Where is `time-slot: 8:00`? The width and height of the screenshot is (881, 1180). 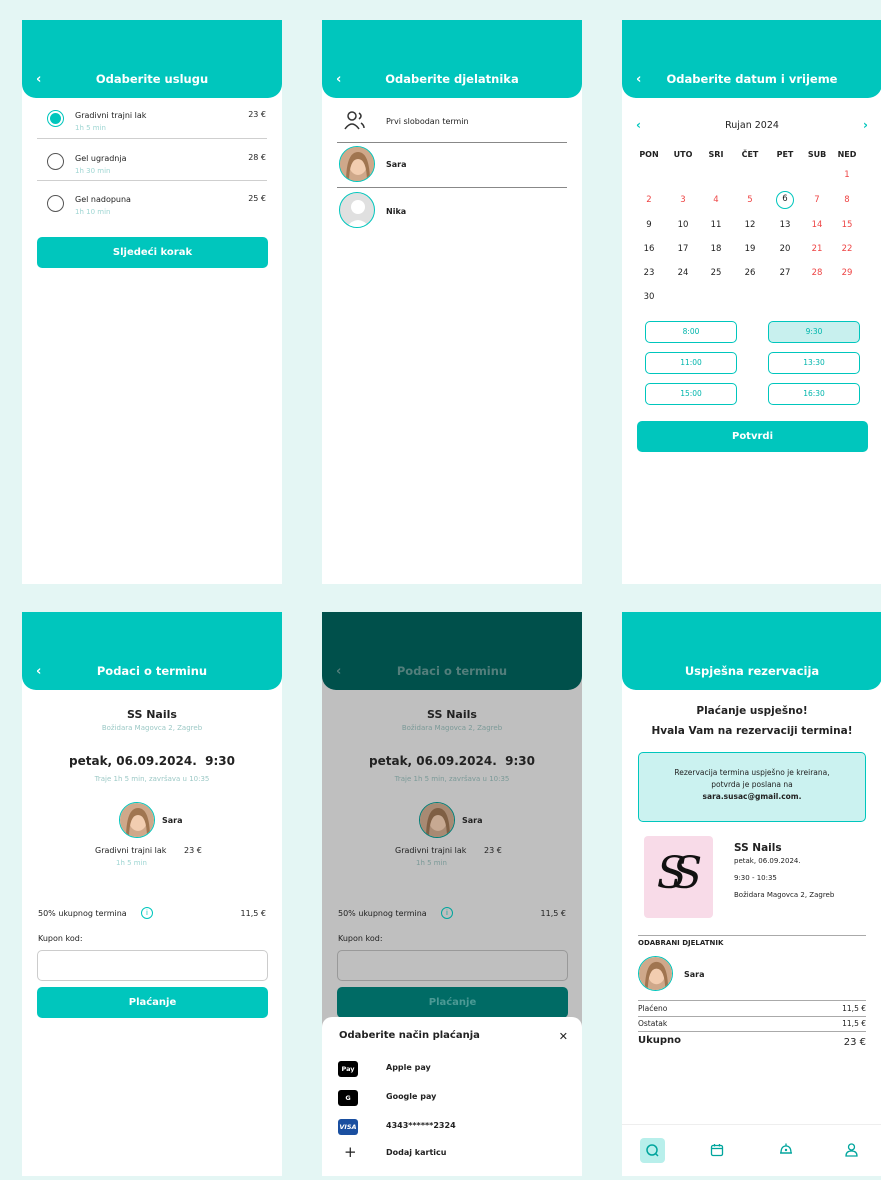
time-slot: 8:00 is located at coordinates (691, 332).